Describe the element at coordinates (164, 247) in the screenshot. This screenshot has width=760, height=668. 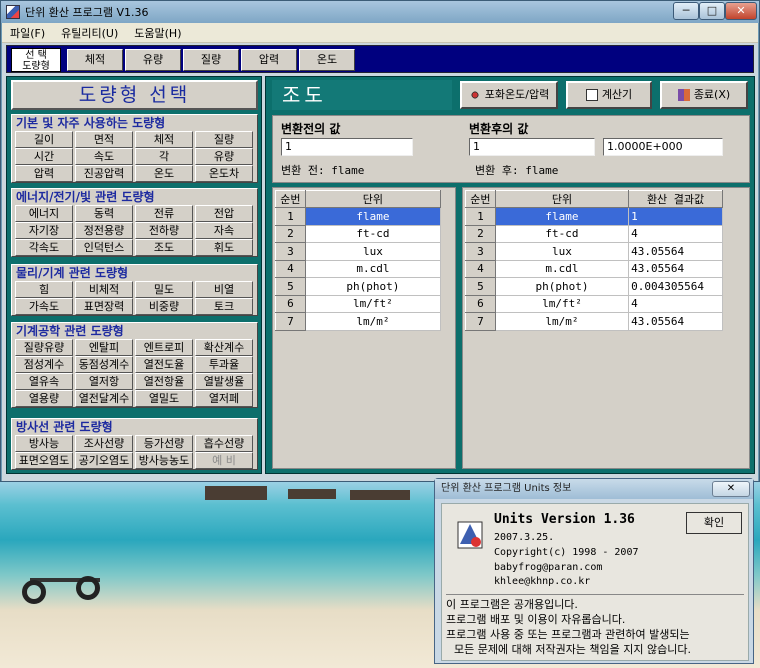
I see `unit-type-button: 조도` at that location.